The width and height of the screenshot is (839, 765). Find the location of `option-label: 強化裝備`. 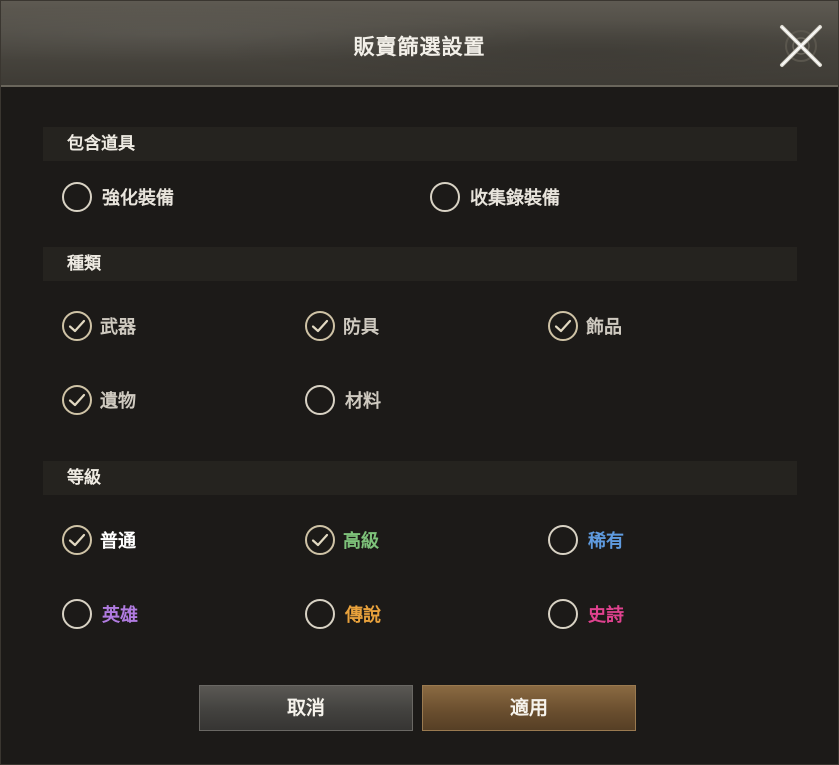

option-label: 強化裝備 is located at coordinates (138, 198).